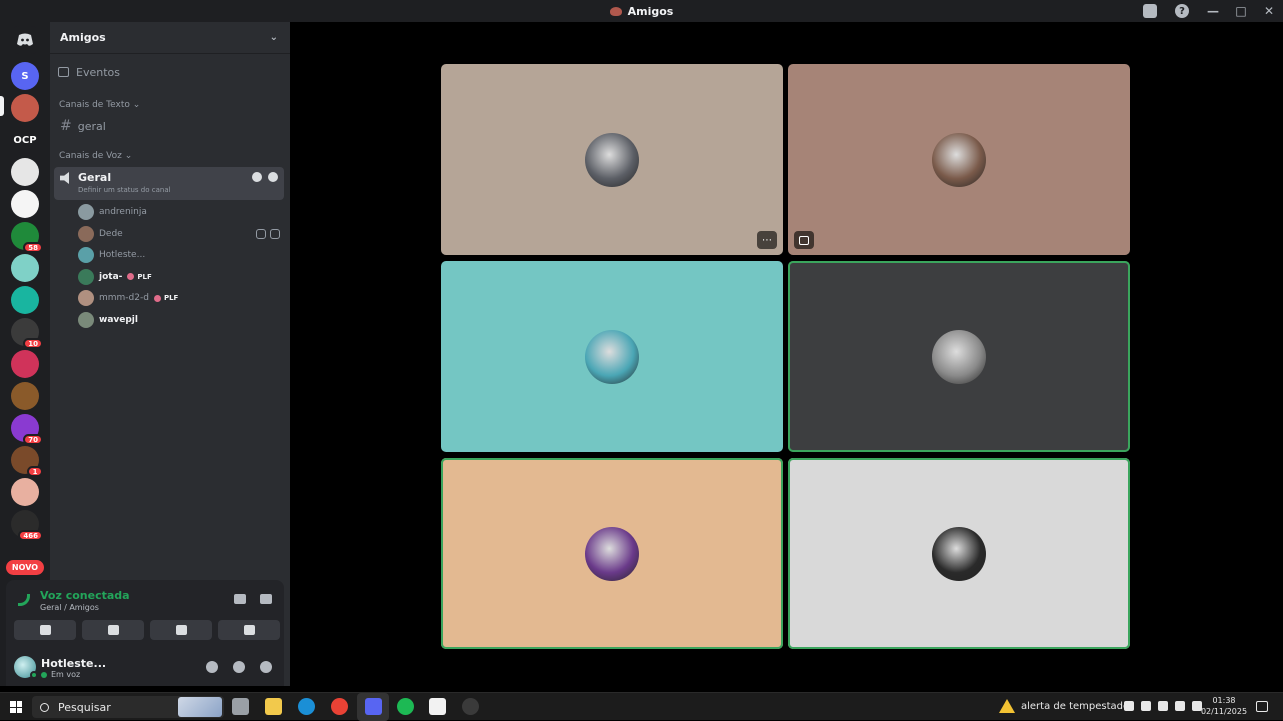 Image resolution: width=1283 pixels, height=721 pixels. What do you see at coordinates (33, 343) in the screenshot?
I see `mention-badge: 10` at bounding box center [33, 343].